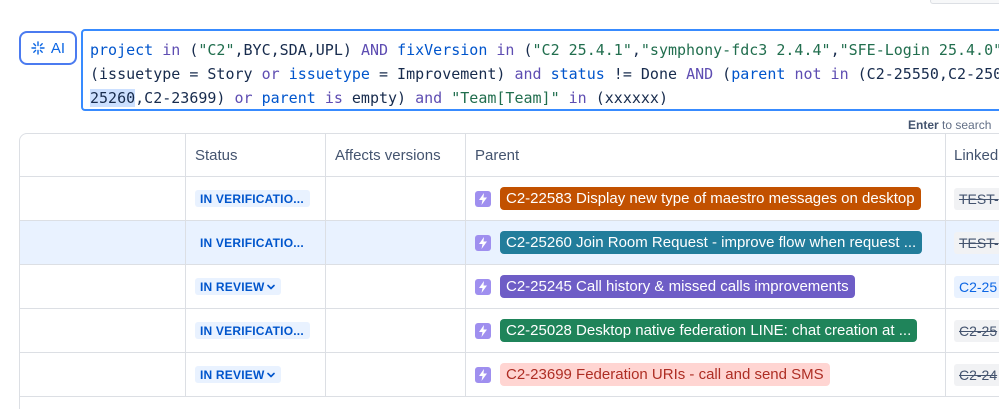 This screenshot has width=999, height=409. Describe the element at coordinates (735, 50) in the screenshot. I see `jql-token: "symphony-fdc3 2.4.4"` at that location.